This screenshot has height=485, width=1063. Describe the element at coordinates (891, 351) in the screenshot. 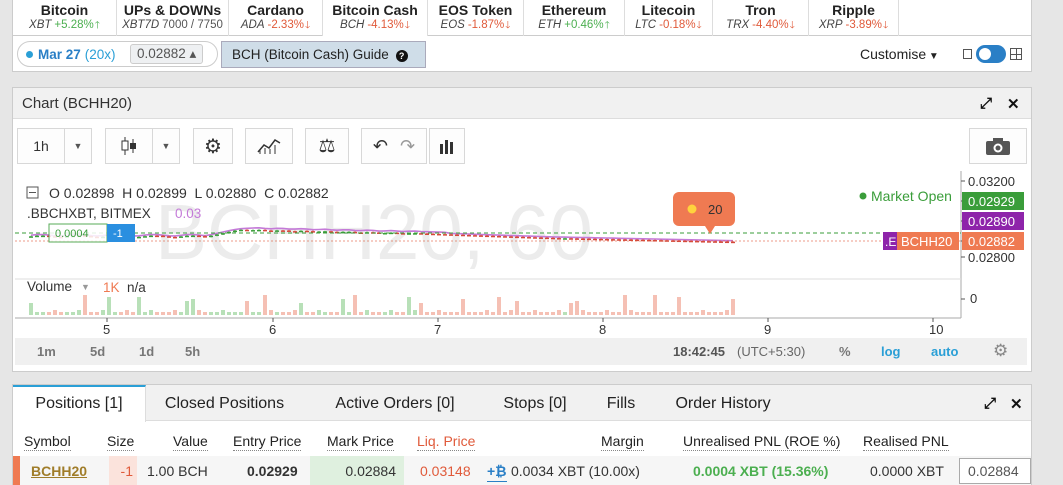

I see `log-scale-button: log` at that location.